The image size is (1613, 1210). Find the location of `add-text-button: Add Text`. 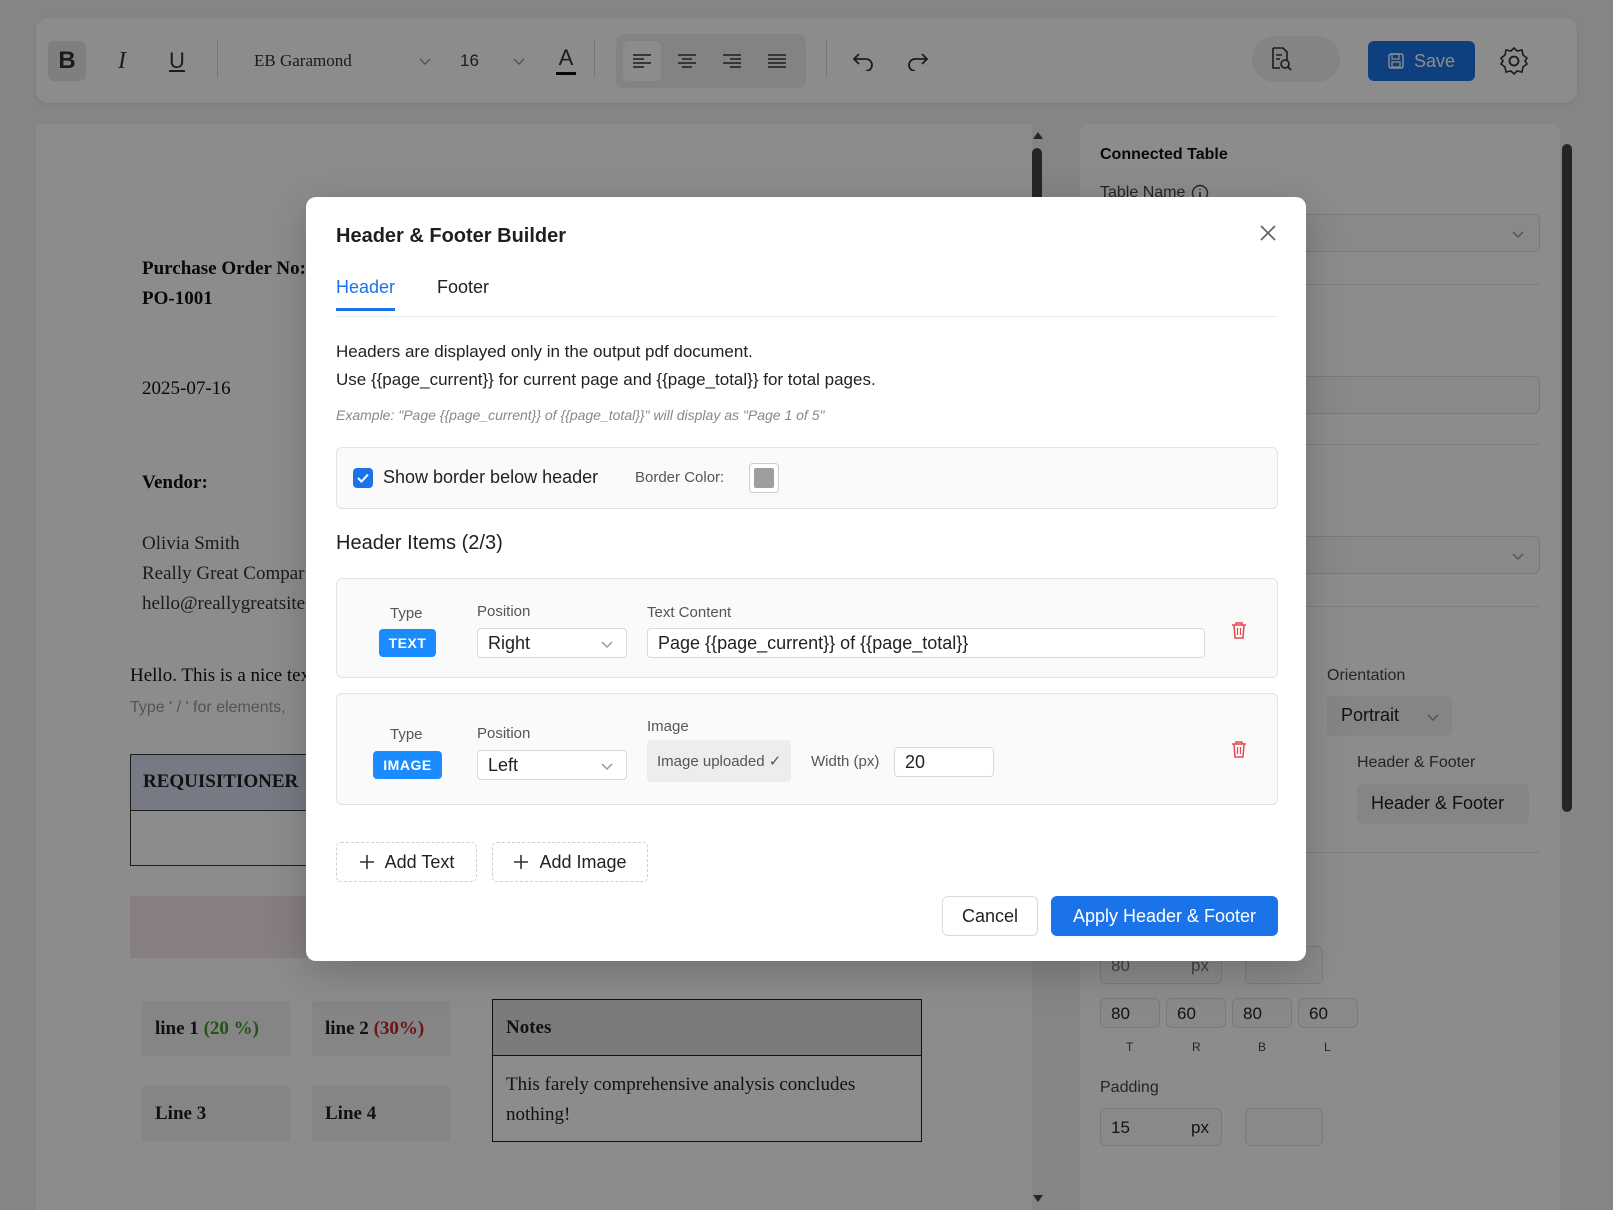

add-text-button: Add Text is located at coordinates (406, 862).